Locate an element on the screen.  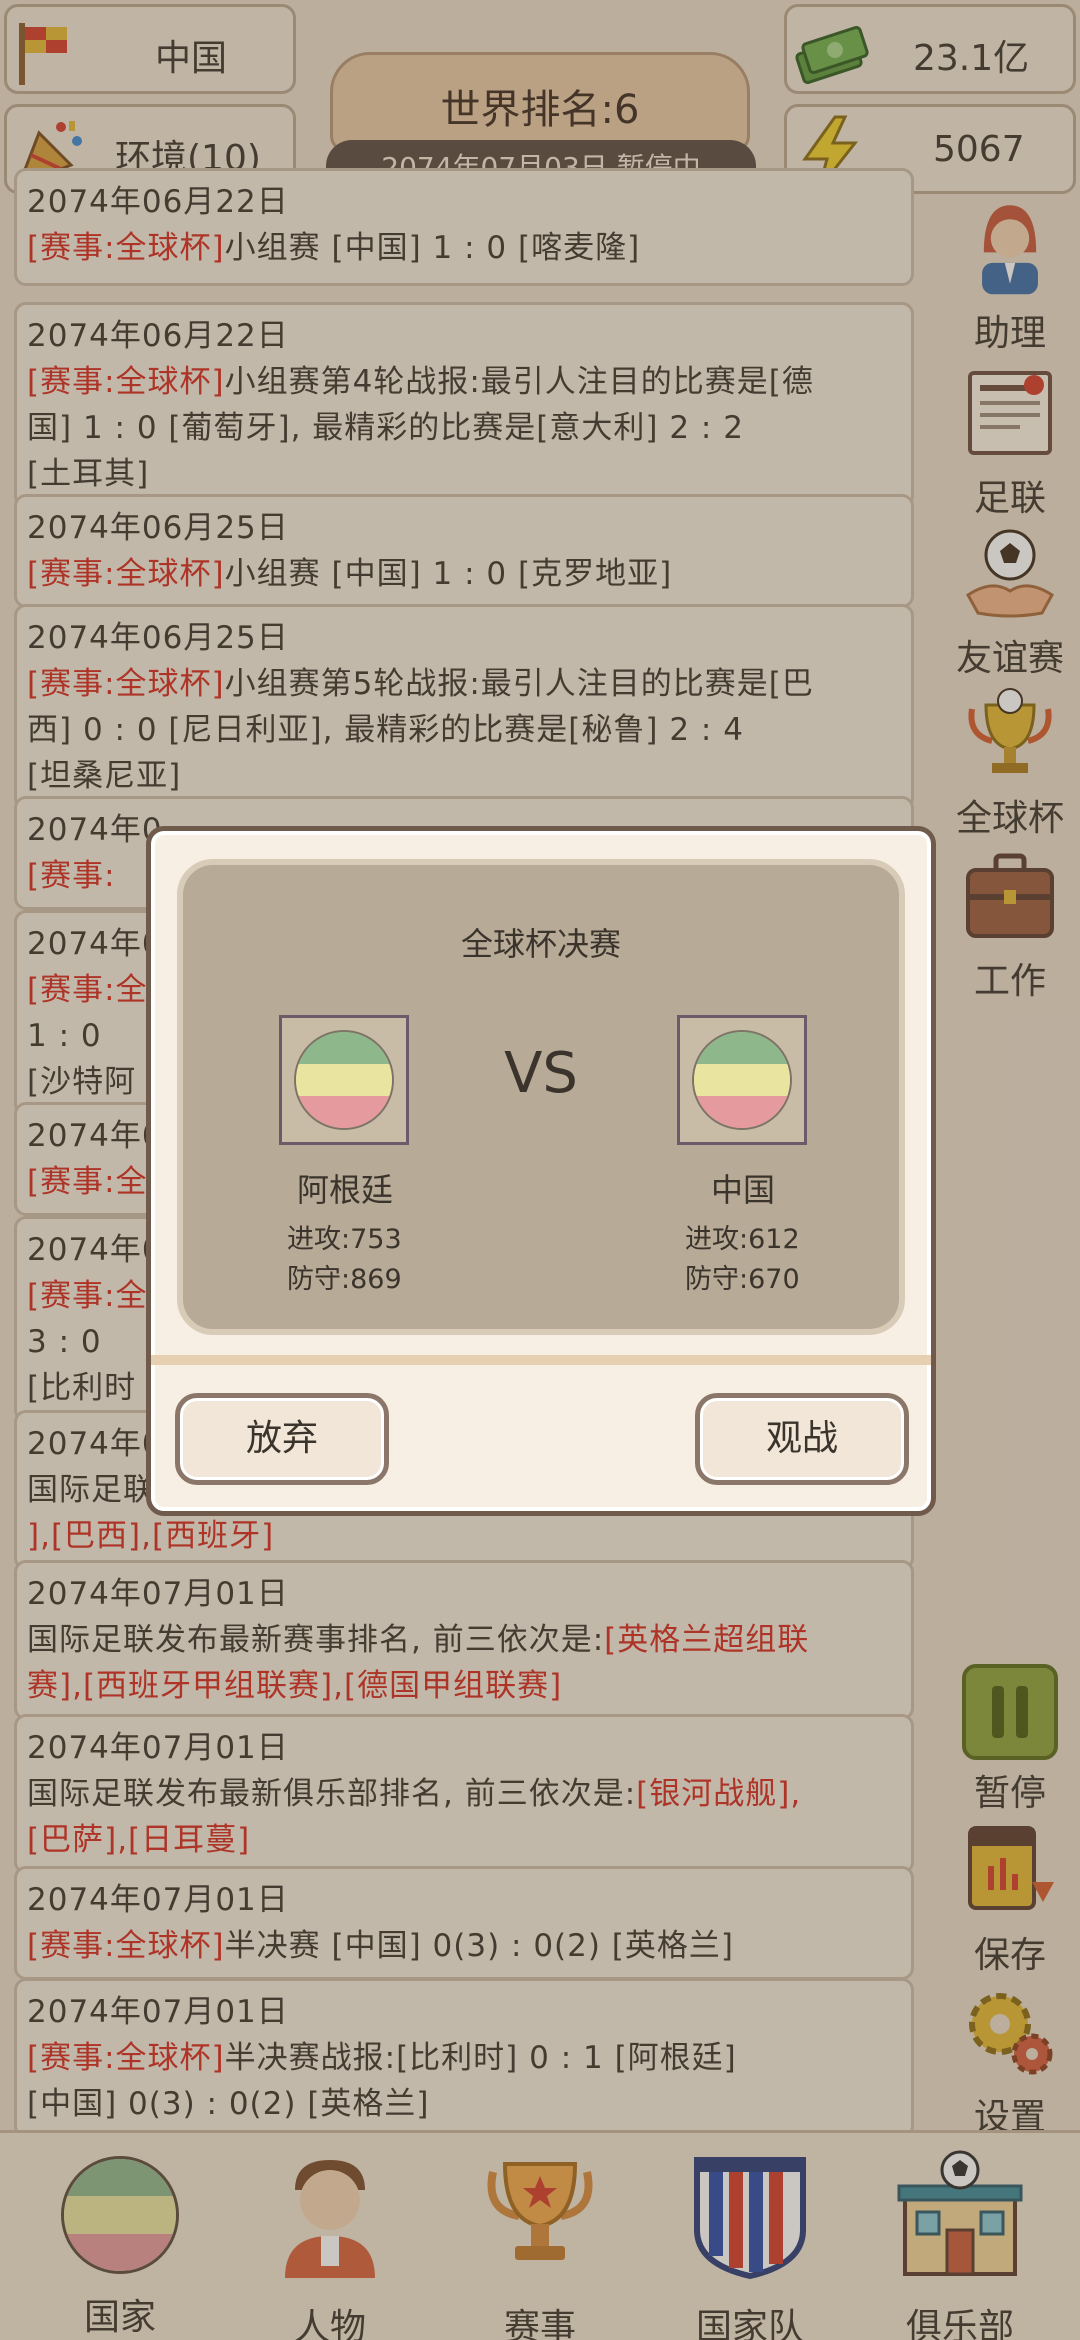
home-team-attack: 进攻:753 is located at coordinates (344, 1239).